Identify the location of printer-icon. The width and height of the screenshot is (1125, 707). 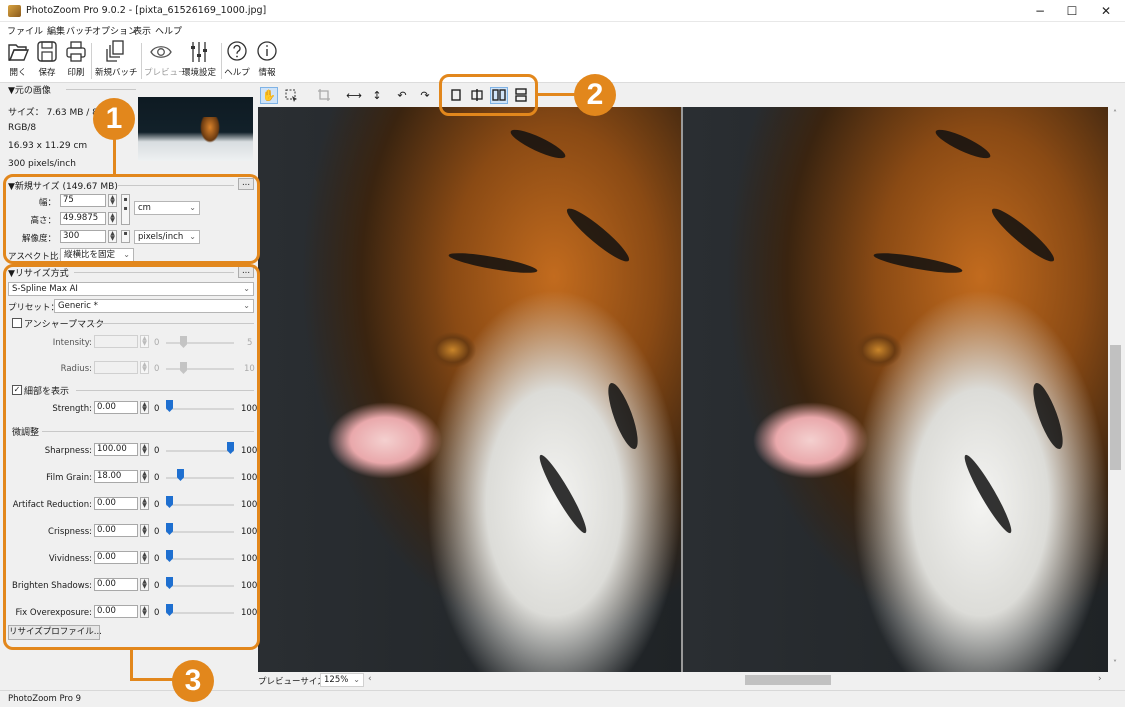
(76, 51).